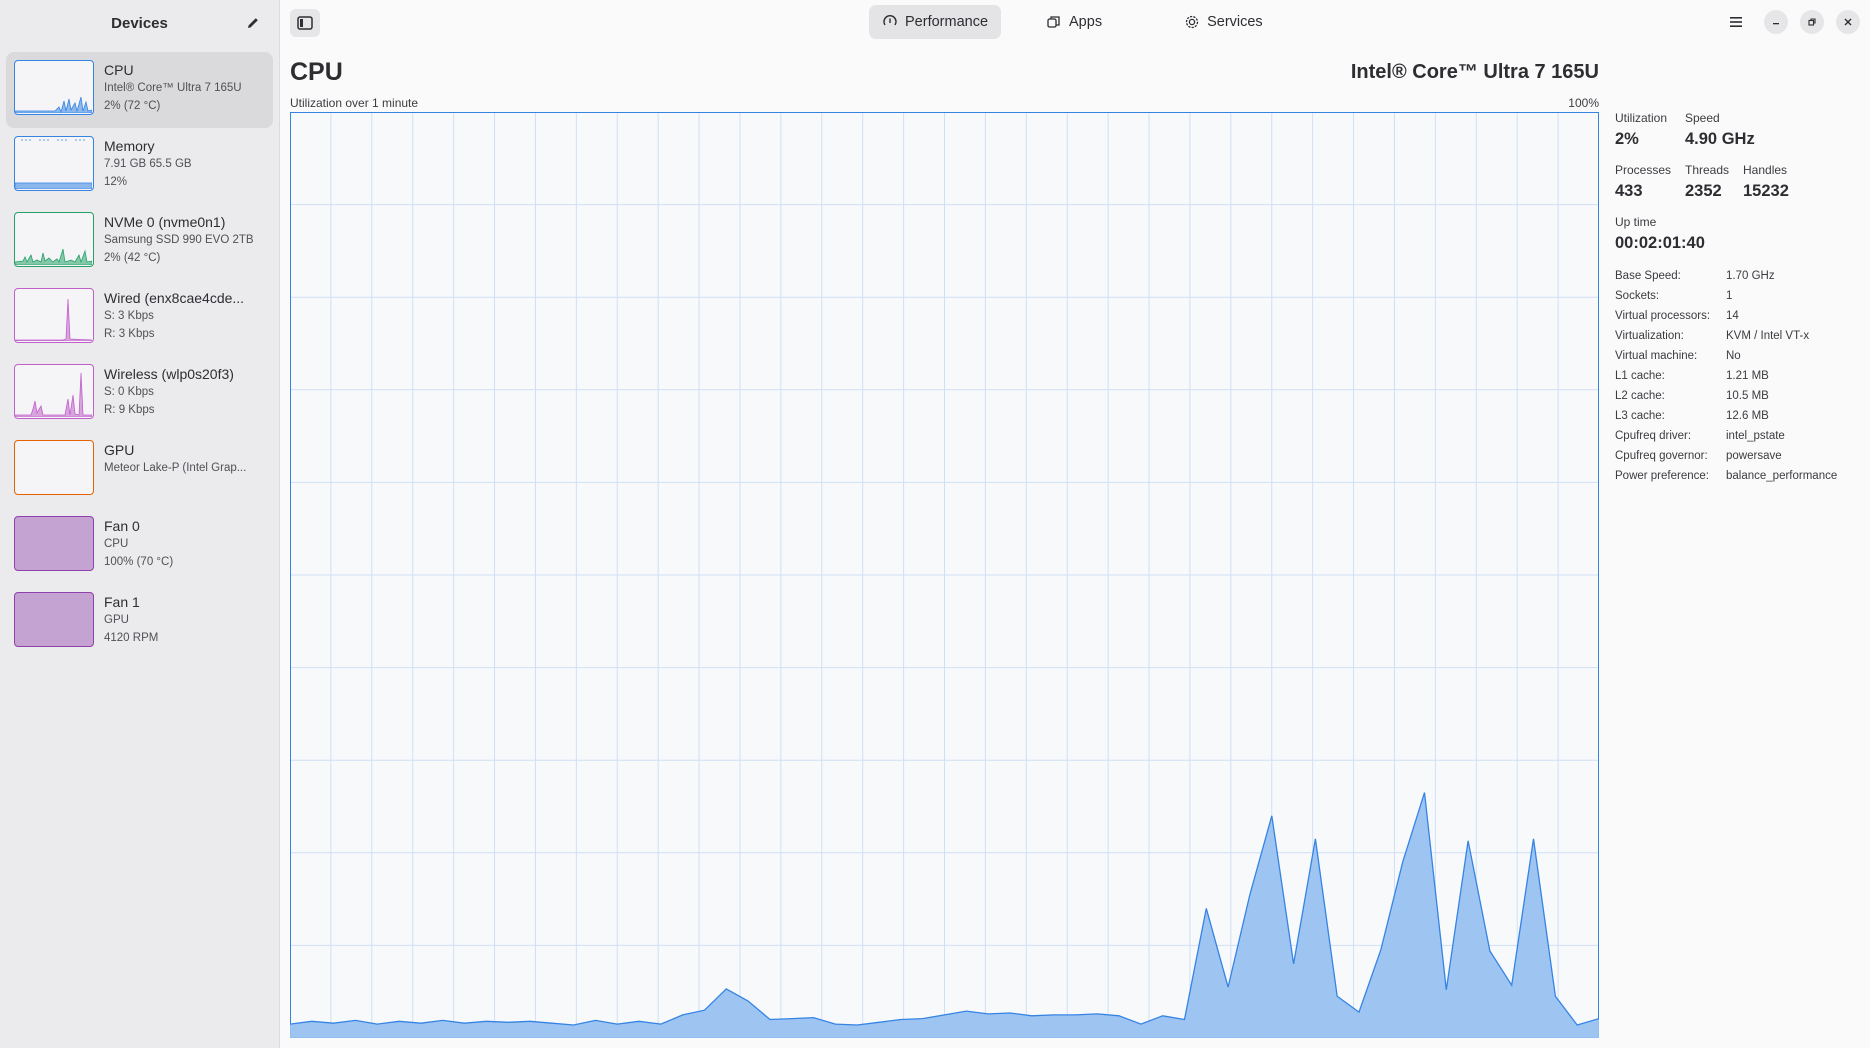 This screenshot has height=1048, width=1870. What do you see at coordinates (1703, 191) in the screenshot?
I see `threads-value: 2352` at bounding box center [1703, 191].